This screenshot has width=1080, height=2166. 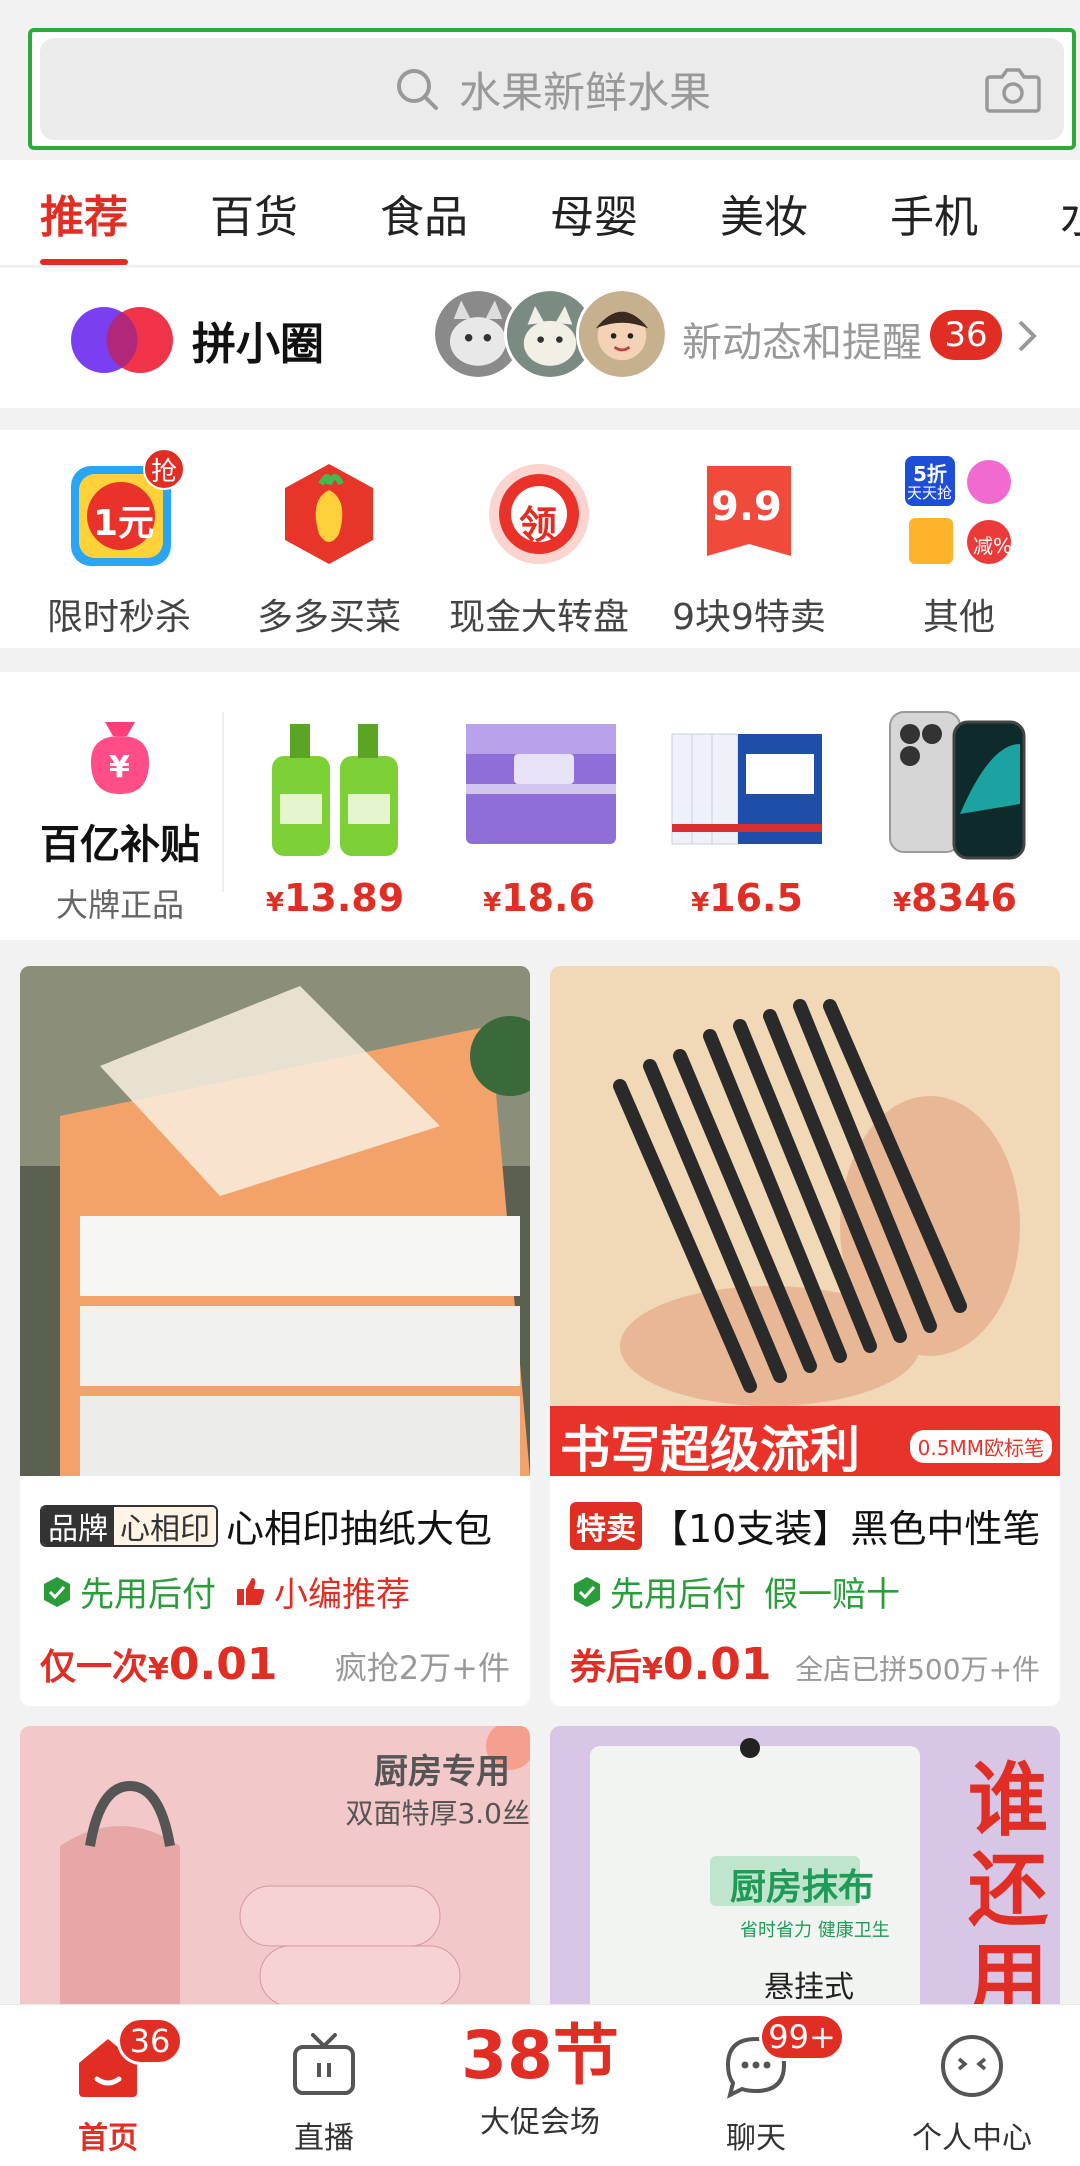 I want to click on sold-count: 全店已拼500万+件, so click(x=917, y=1669).